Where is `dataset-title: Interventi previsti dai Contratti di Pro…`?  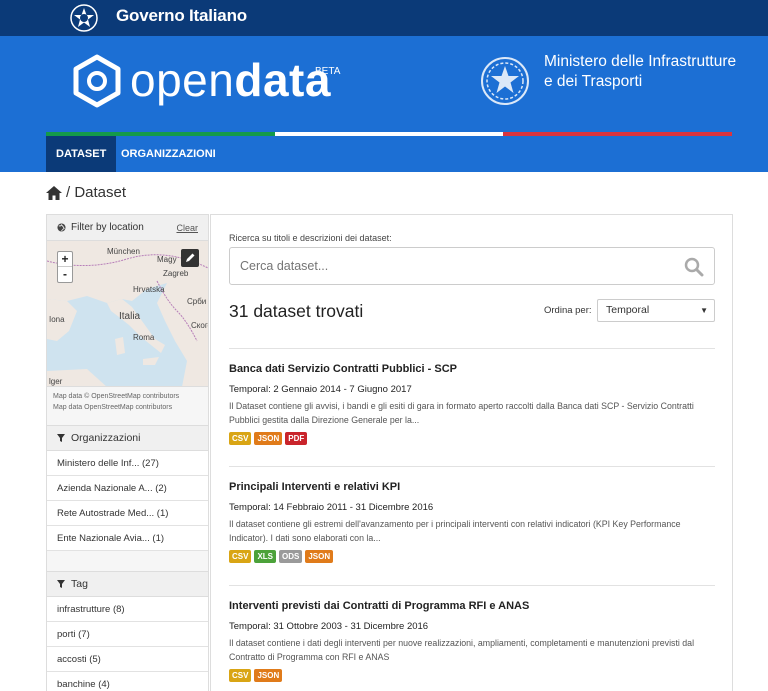
dataset-title: Interventi previsti dai Contratti di Pro… is located at coordinates (472, 606).